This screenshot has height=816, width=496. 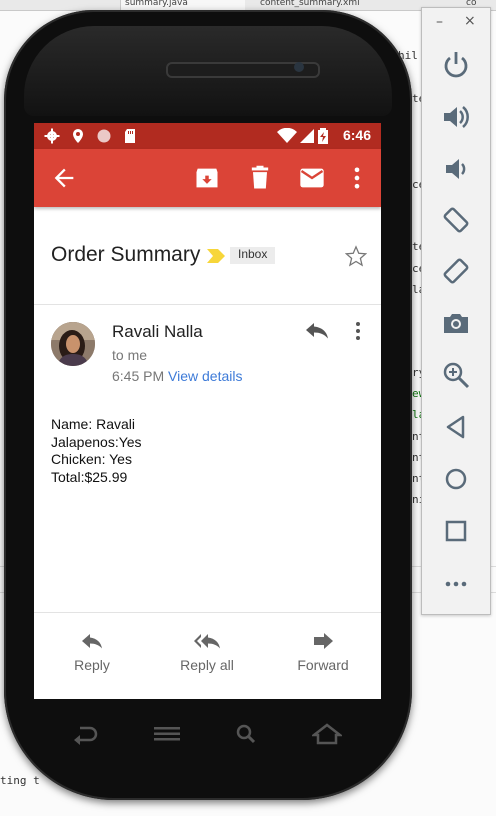 I want to click on view-details-link: View details, so click(x=205, y=376).